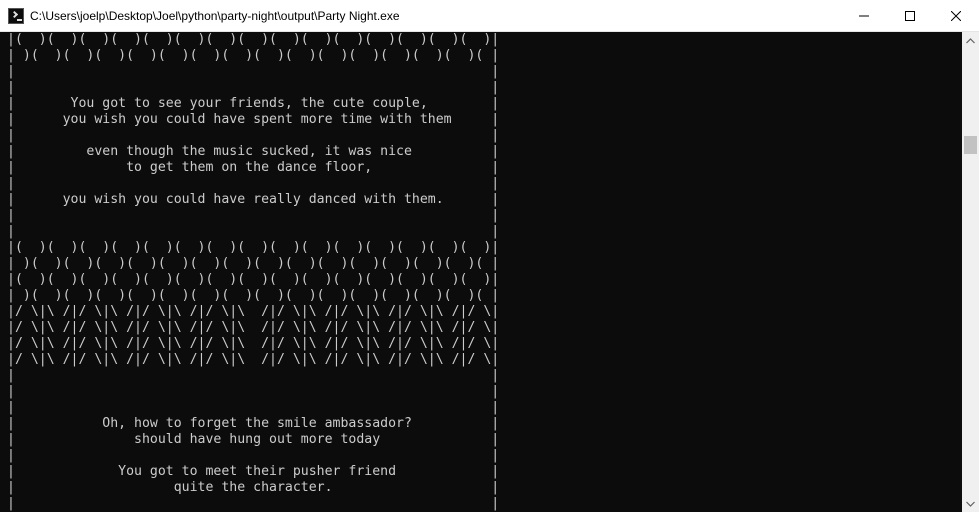 The width and height of the screenshot is (979, 512). I want to click on maximize-icon, so click(910, 15).